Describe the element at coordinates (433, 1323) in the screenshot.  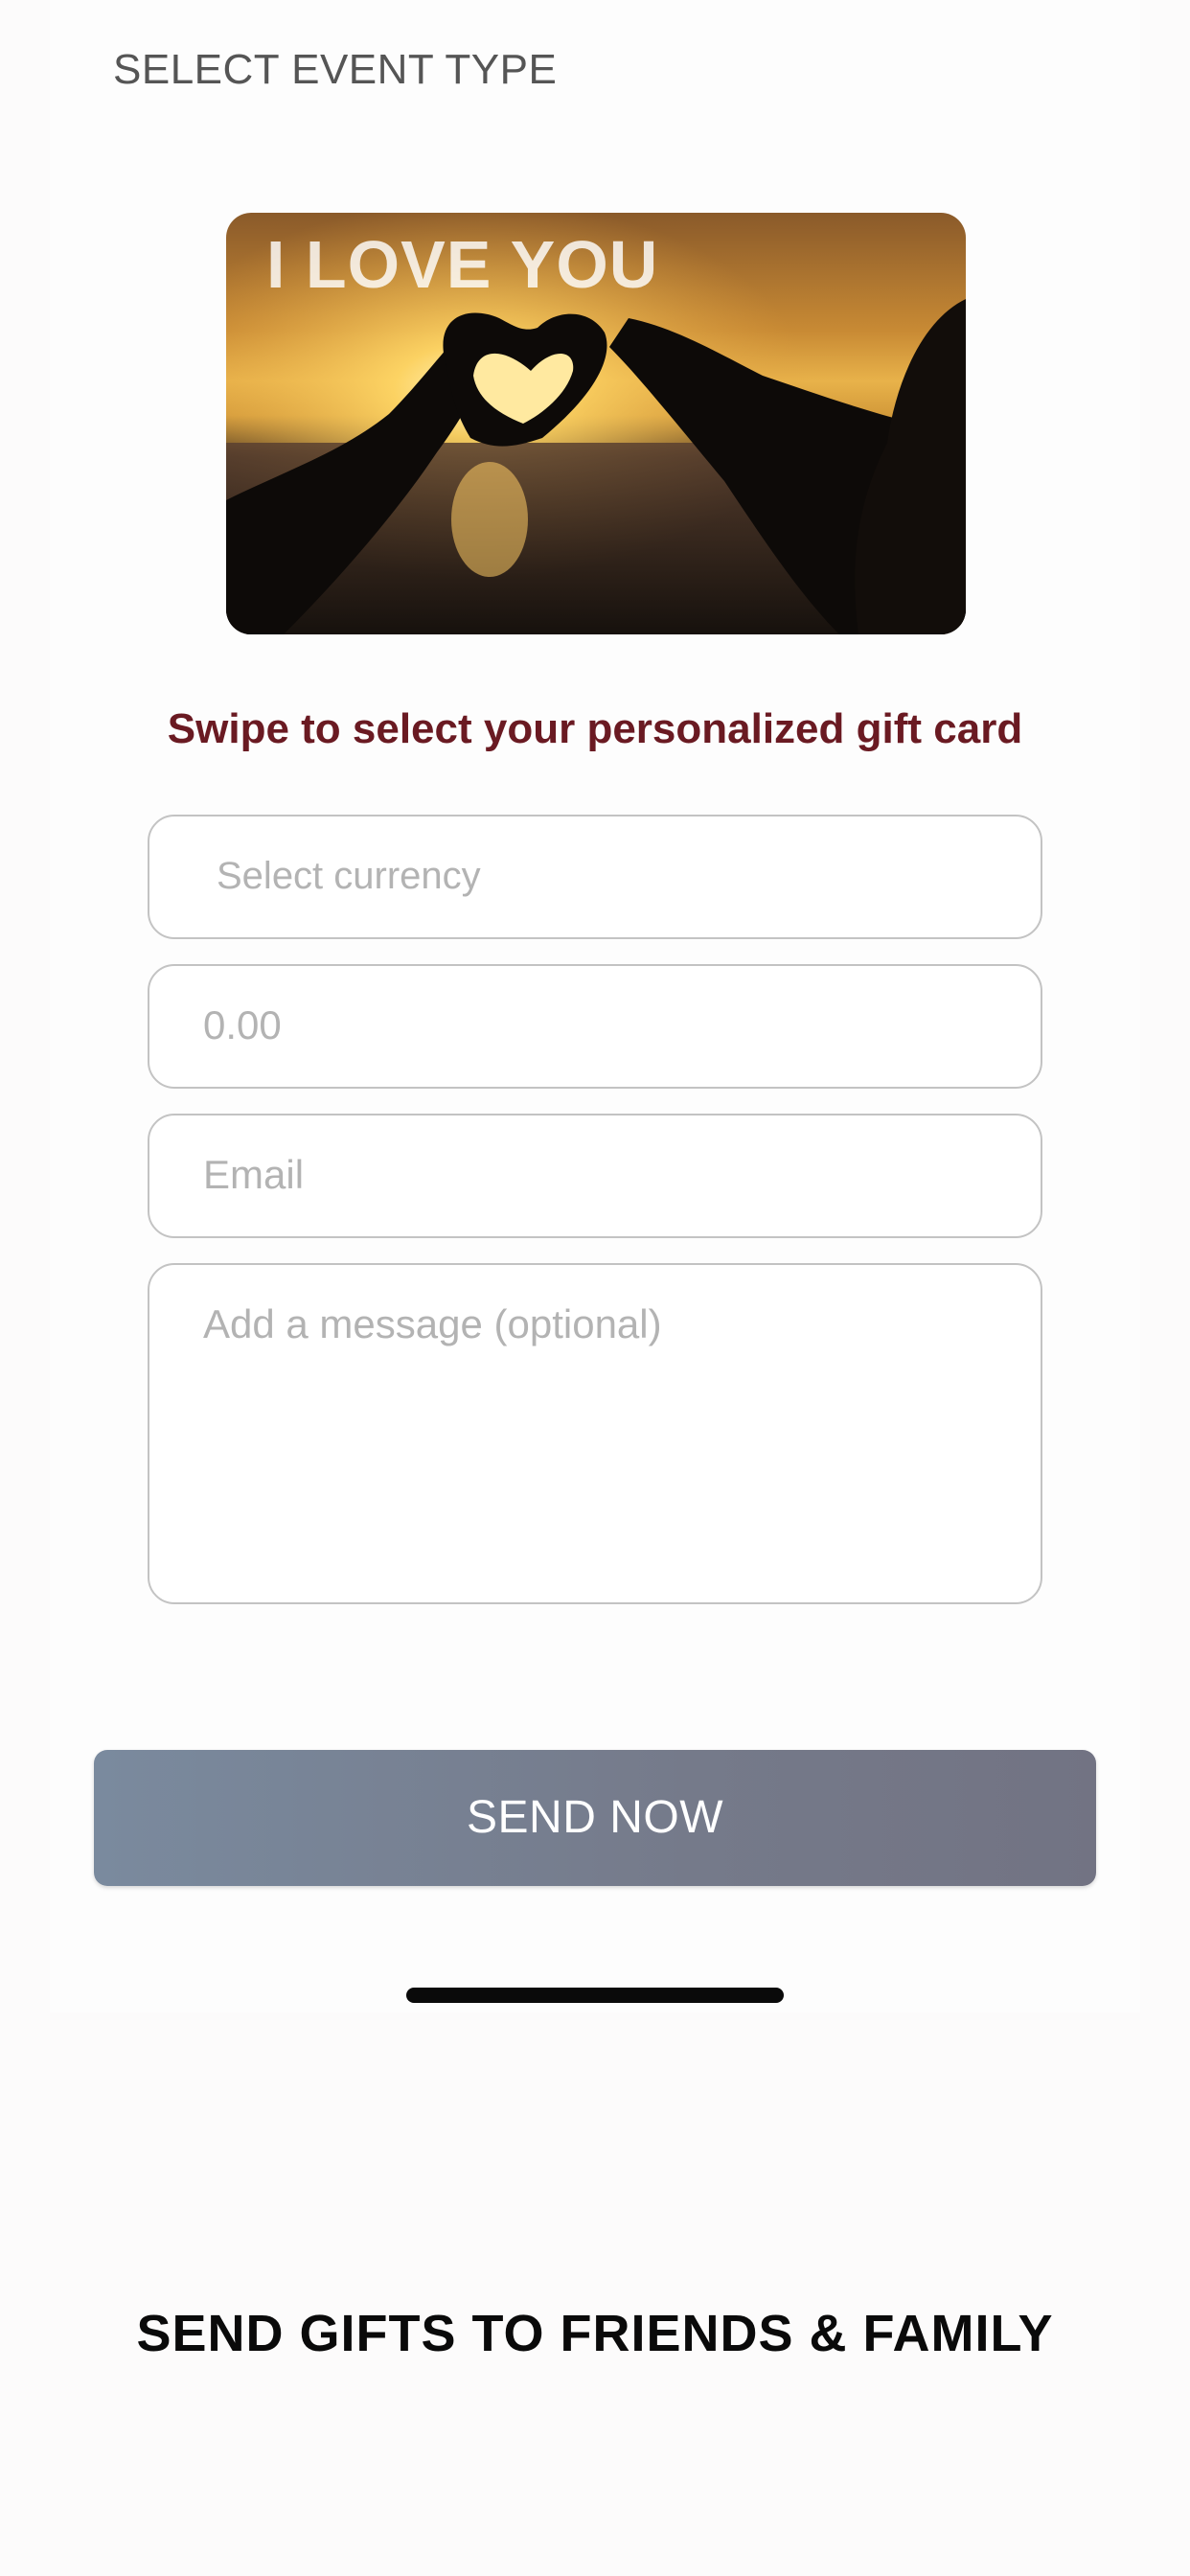
I see `message-placeholder: Add a message (optional)` at that location.